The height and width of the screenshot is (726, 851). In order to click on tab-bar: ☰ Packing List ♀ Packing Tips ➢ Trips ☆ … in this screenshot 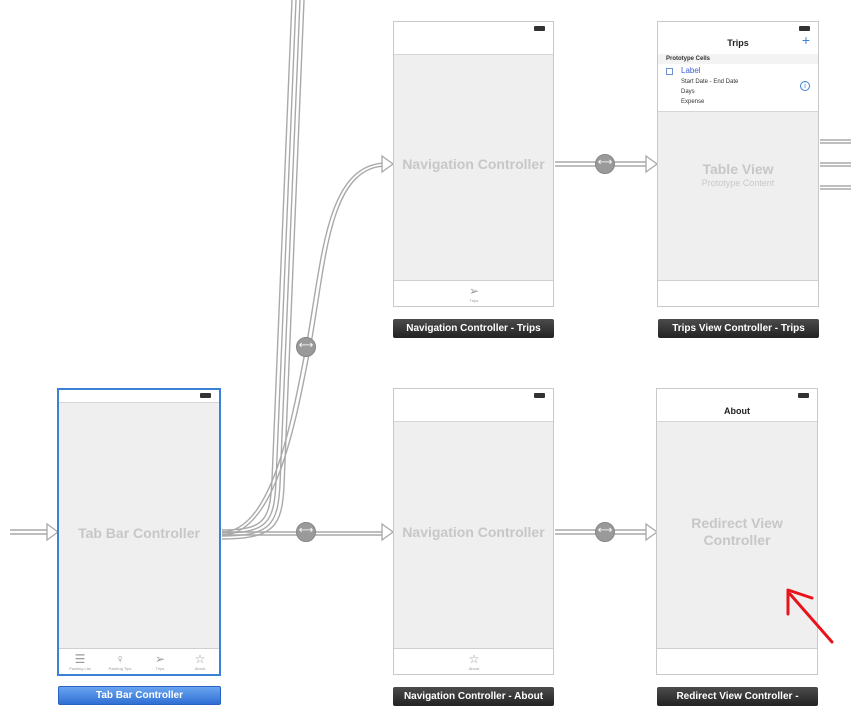, I will do `click(139, 661)`.